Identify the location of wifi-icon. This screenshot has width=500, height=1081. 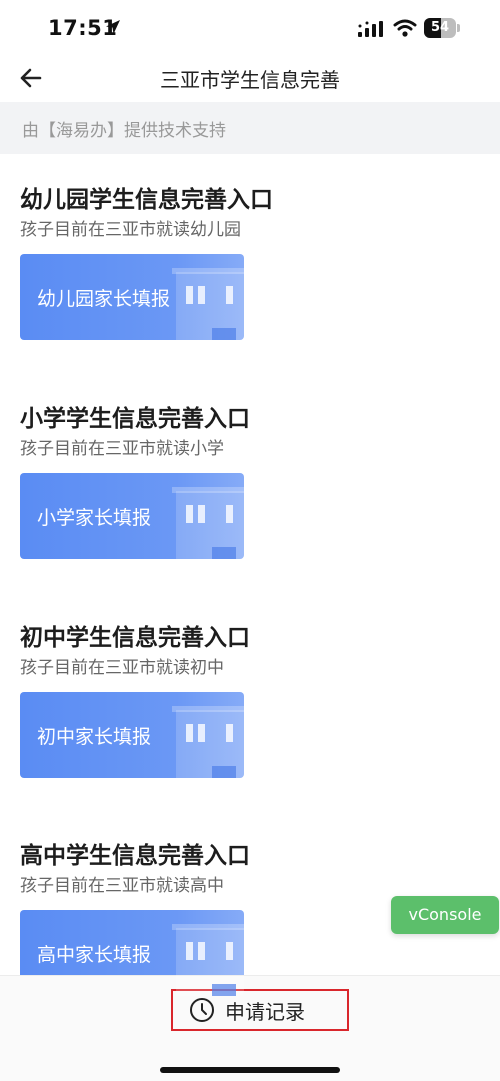
(405, 28).